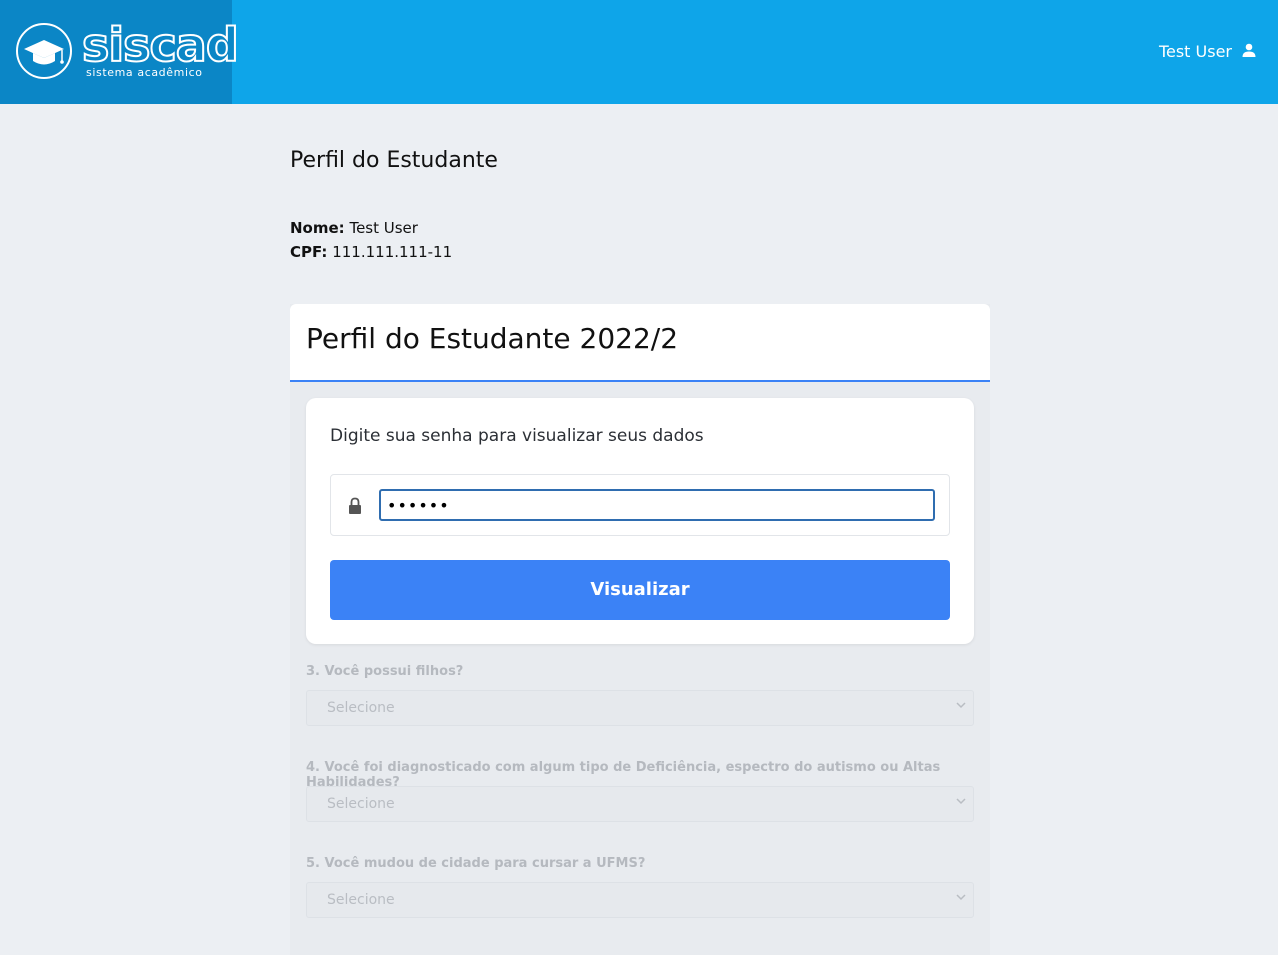 The height and width of the screenshot is (955, 1278). Describe the element at coordinates (144, 72) in the screenshot. I see `logo-subtitle: sistema acadêmico` at that location.